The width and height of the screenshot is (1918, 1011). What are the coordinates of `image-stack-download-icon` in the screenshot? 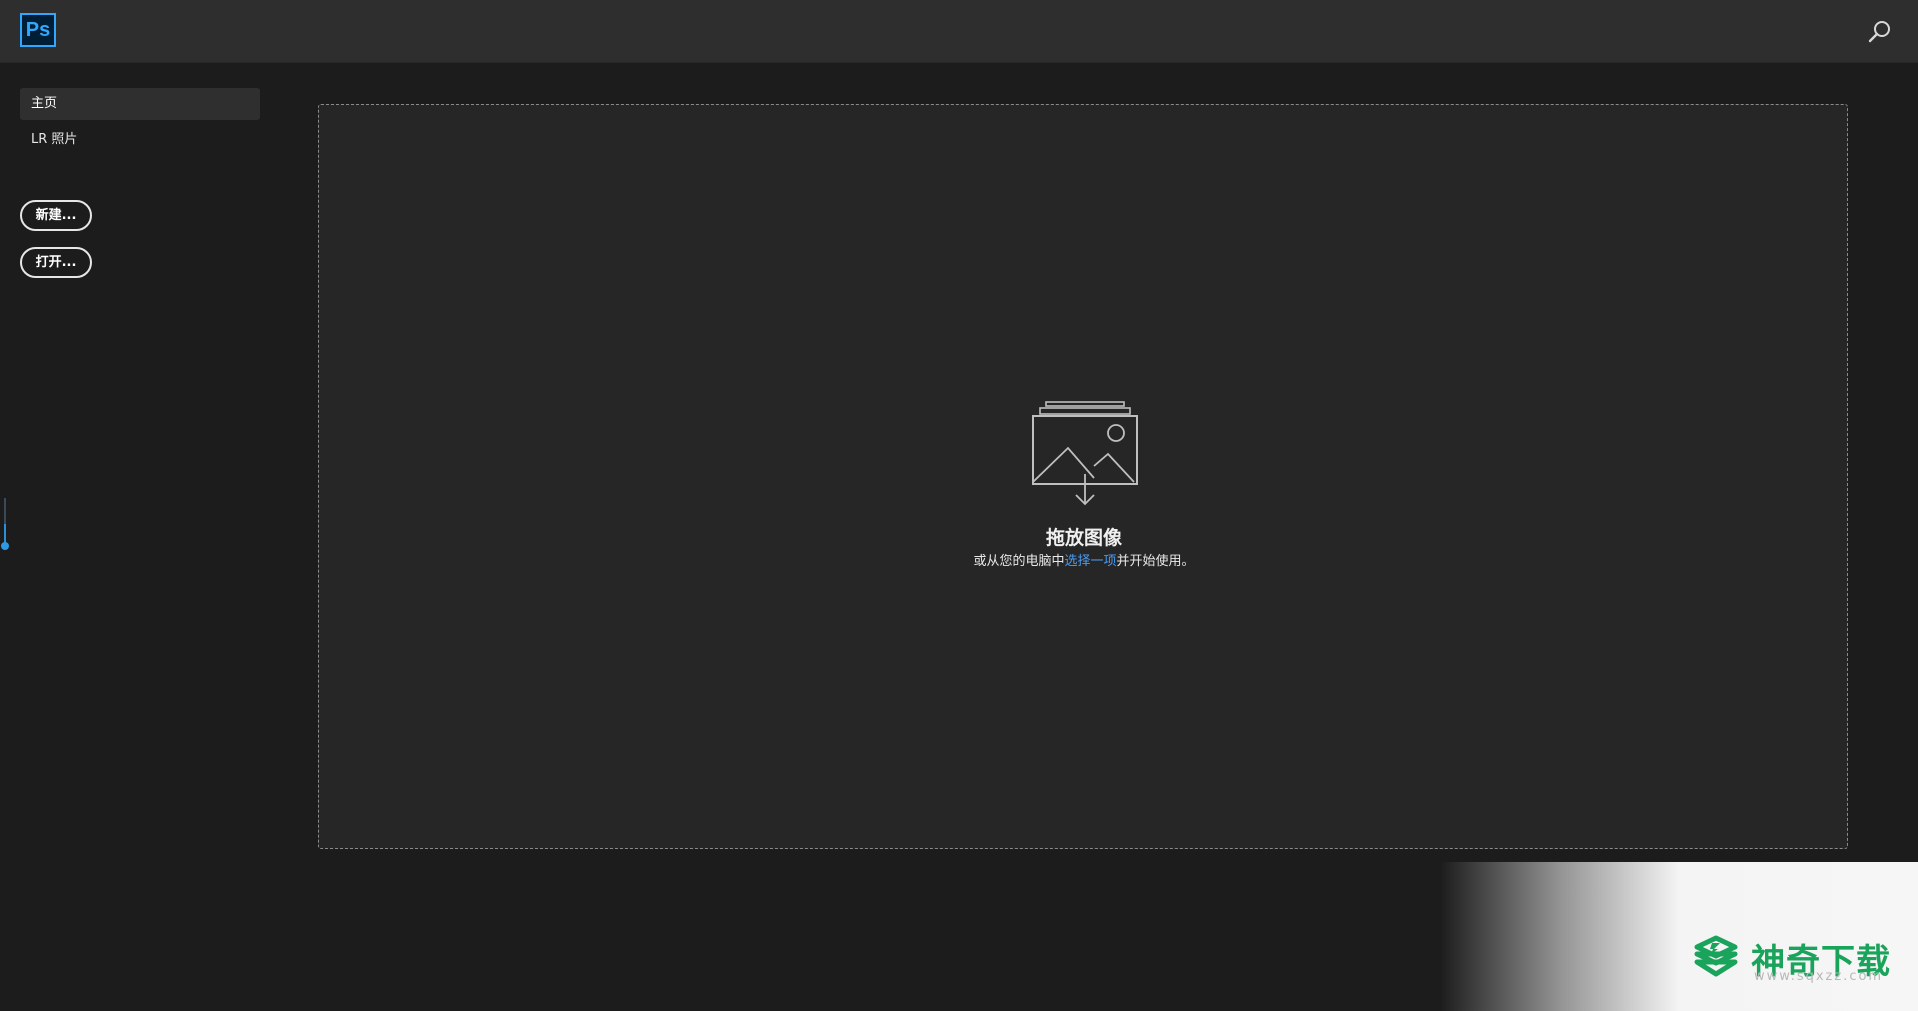 It's located at (1085, 453).